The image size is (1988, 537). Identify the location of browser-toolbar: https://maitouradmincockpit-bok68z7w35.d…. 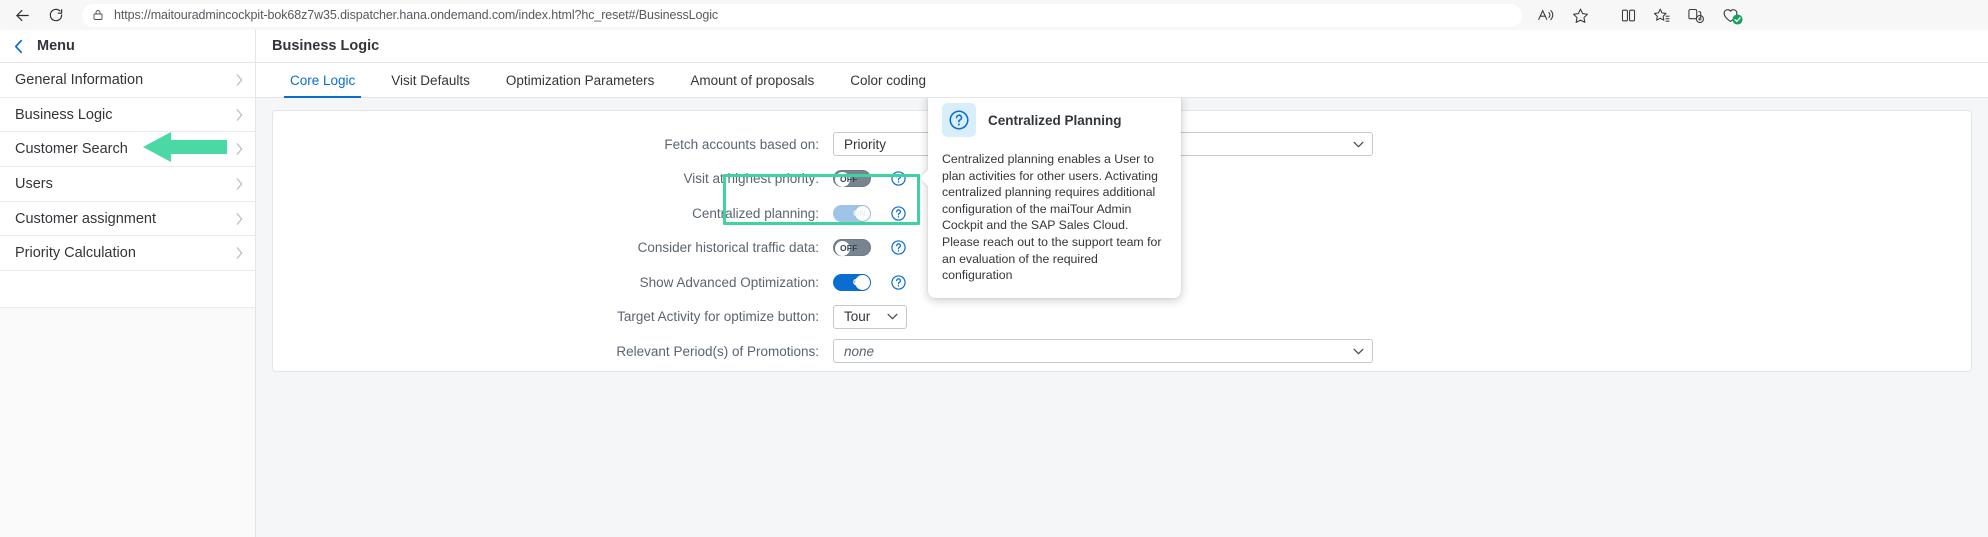
(994, 15).